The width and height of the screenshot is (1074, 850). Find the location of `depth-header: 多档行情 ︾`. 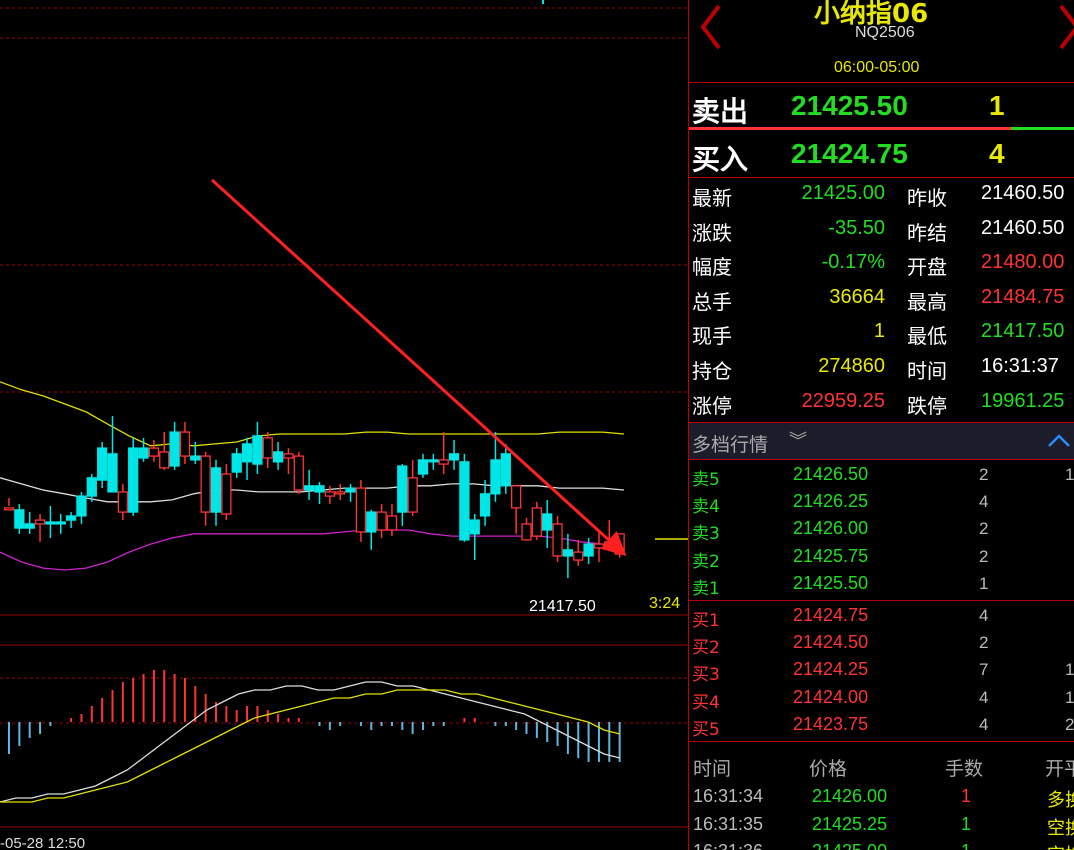

depth-header: 多档行情 ︾ is located at coordinates (881, 441).